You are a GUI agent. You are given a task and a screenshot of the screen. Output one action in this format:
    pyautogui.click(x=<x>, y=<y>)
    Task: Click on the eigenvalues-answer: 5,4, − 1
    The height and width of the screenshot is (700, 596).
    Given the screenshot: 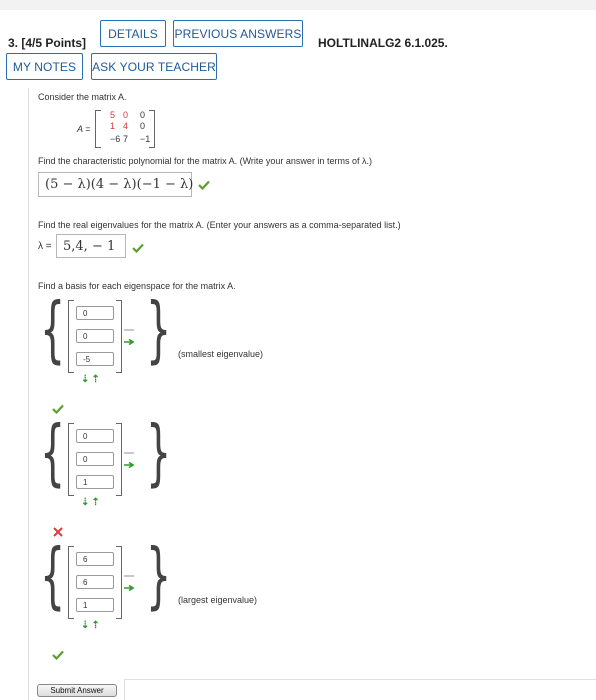 What is the action you would take?
    pyautogui.click(x=91, y=246)
    